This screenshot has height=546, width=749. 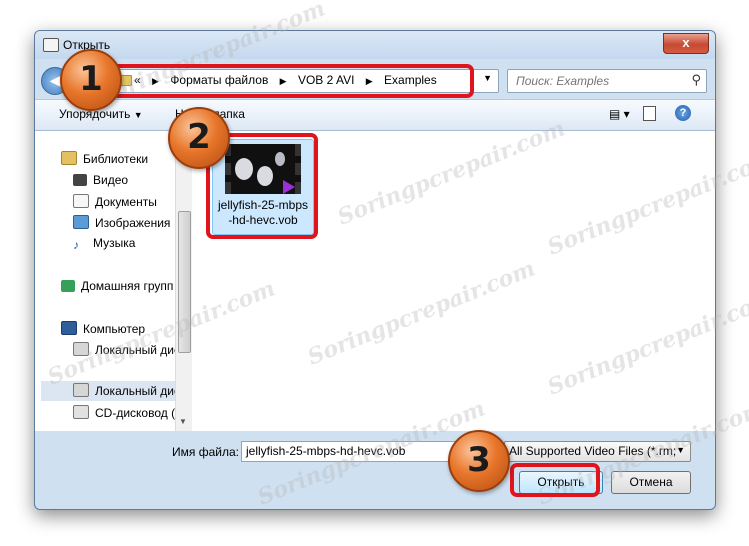 I want to click on nav-item-cd-drive: CD-дисковод (H, so click(x=124, y=412).